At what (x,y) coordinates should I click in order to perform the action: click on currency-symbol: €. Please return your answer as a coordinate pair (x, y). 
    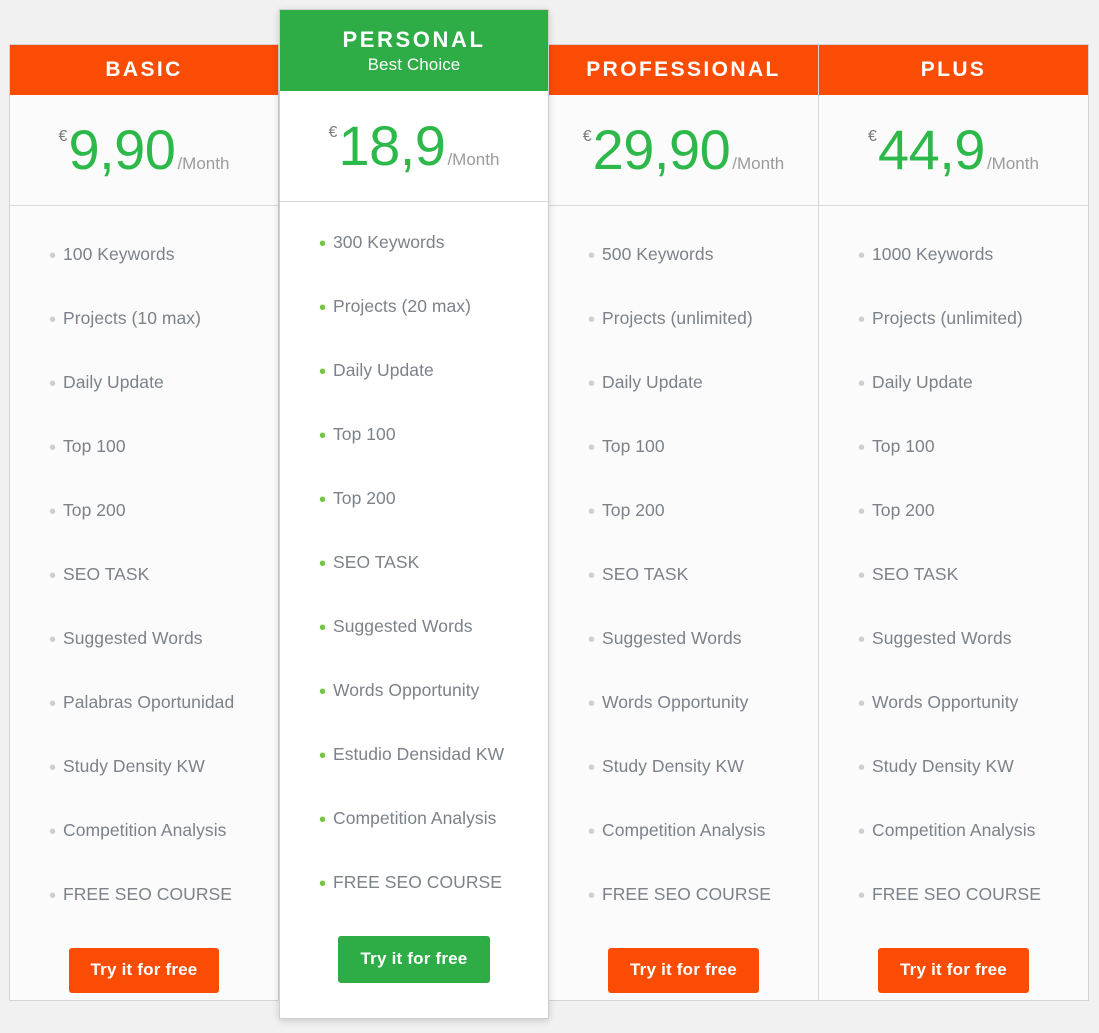
    Looking at the image, I should click on (587, 136).